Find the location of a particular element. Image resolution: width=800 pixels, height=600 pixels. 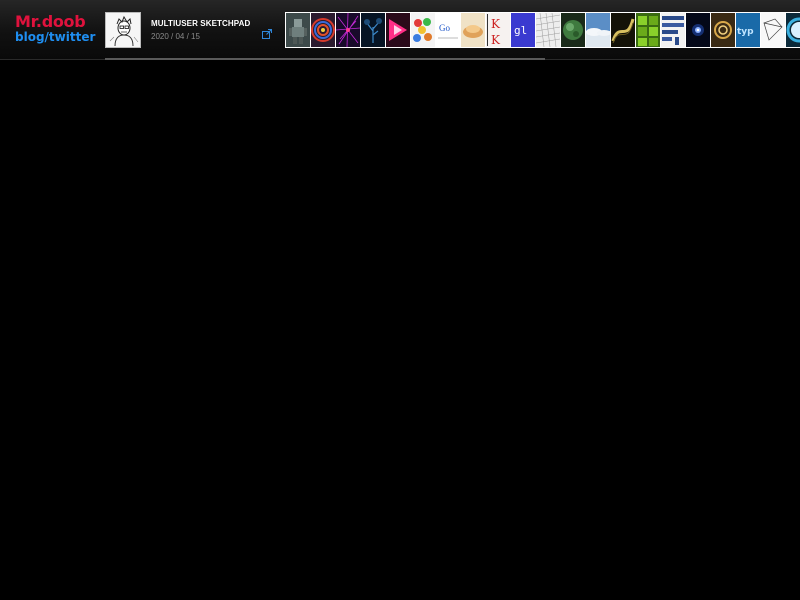

gold-swirl-thumb is located at coordinates (723, 30).